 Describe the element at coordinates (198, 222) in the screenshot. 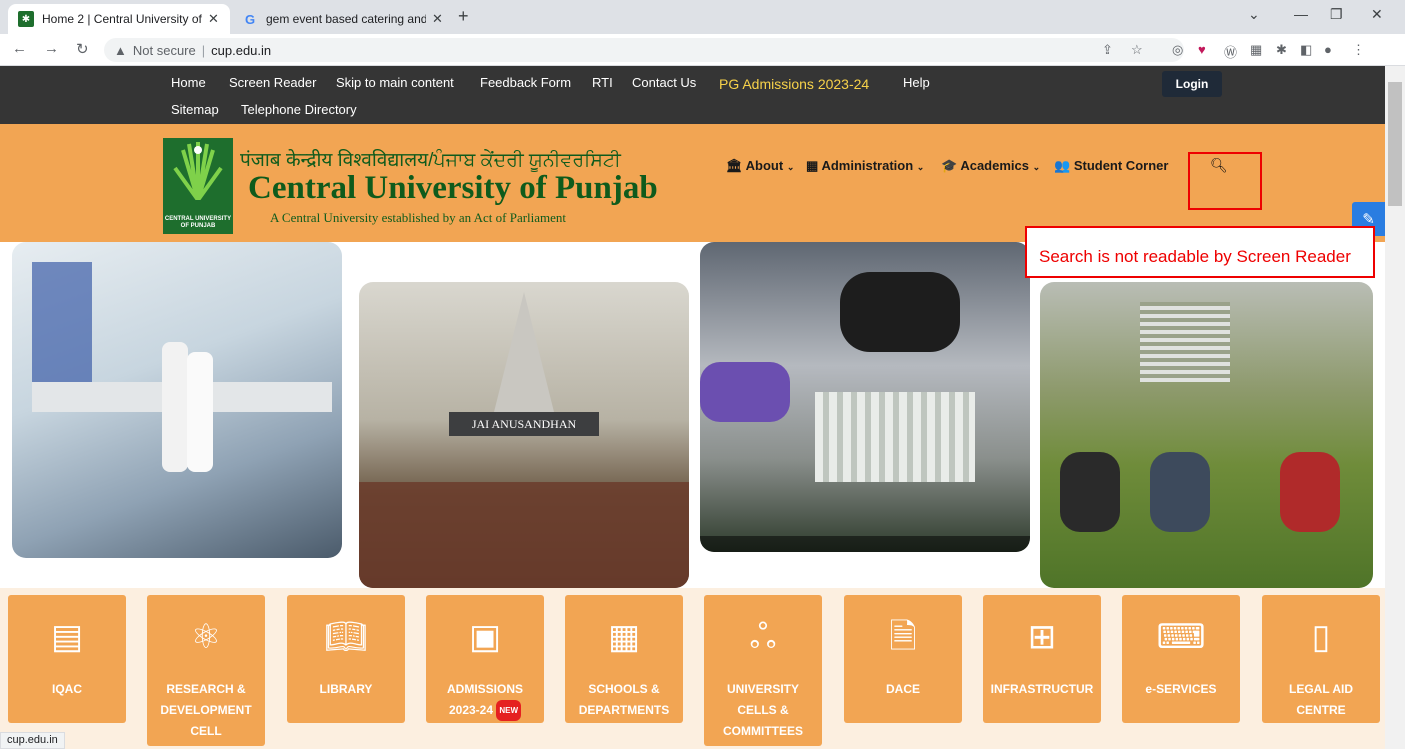

I see `logo-text: CENTRAL UNIVERSITY OF PUNJAB` at that location.